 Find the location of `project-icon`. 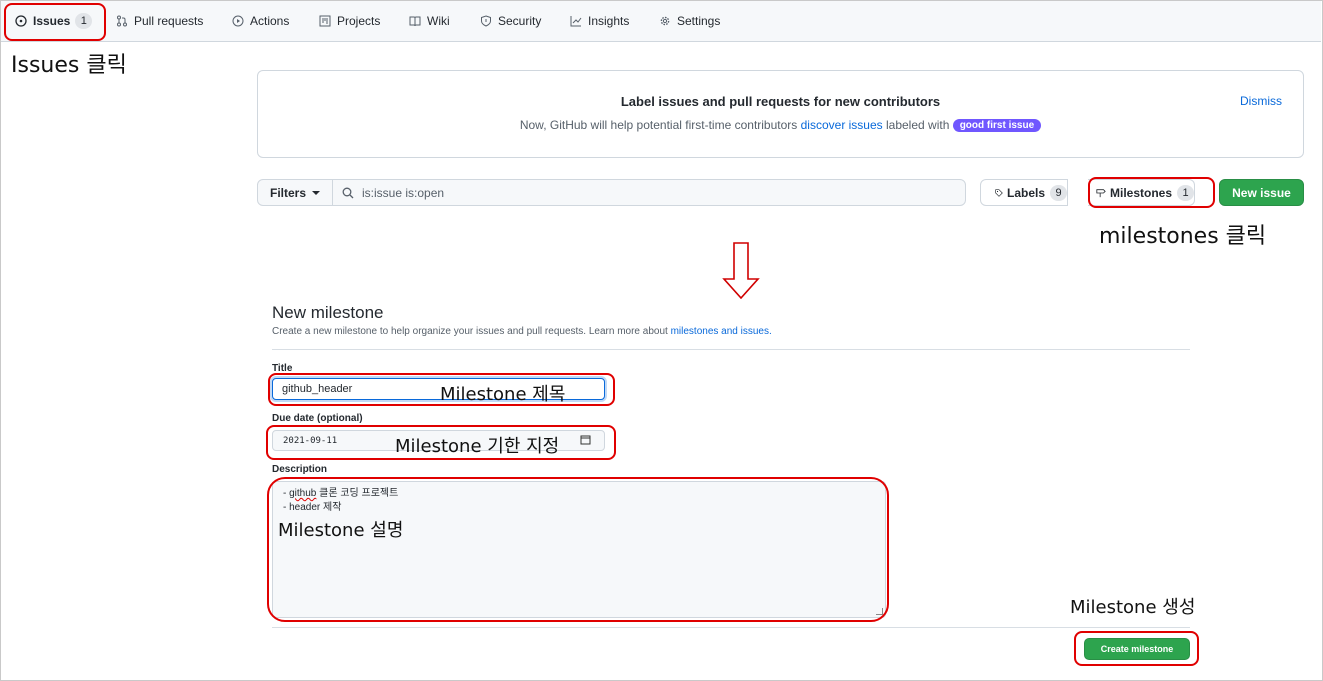

project-icon is located at coordinates (325, 21).